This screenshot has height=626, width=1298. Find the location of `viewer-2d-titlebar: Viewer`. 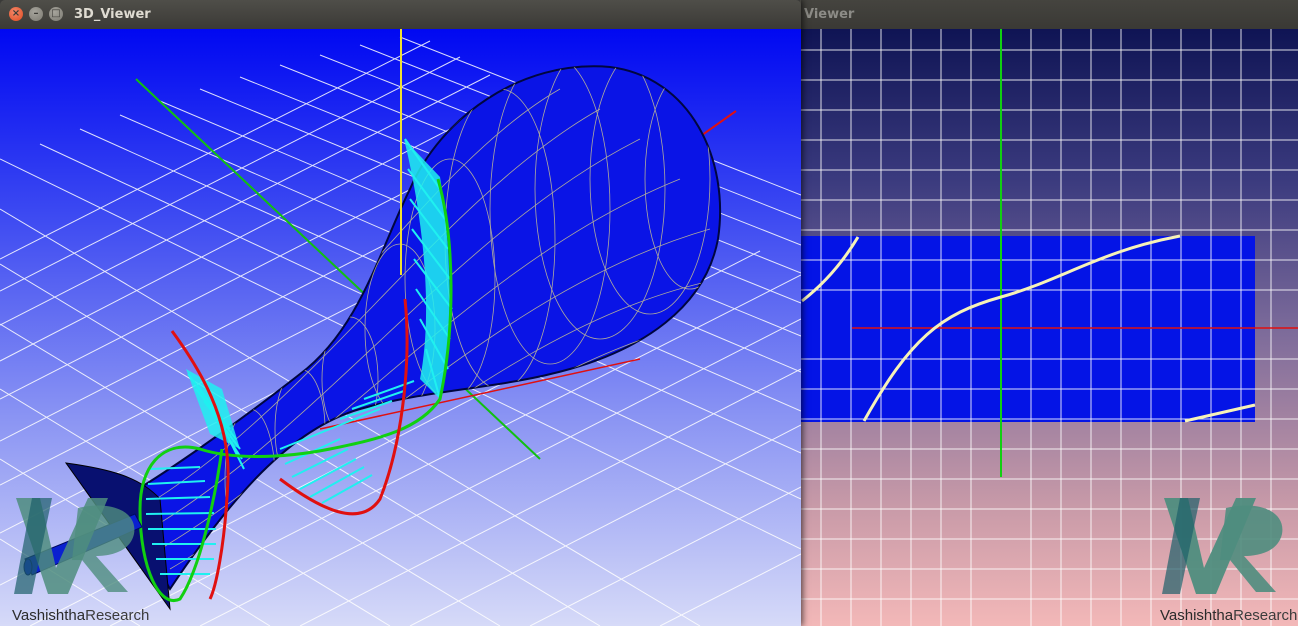

viewer-2d-titlebar: Viewer is located at coordinates (1049, 15).